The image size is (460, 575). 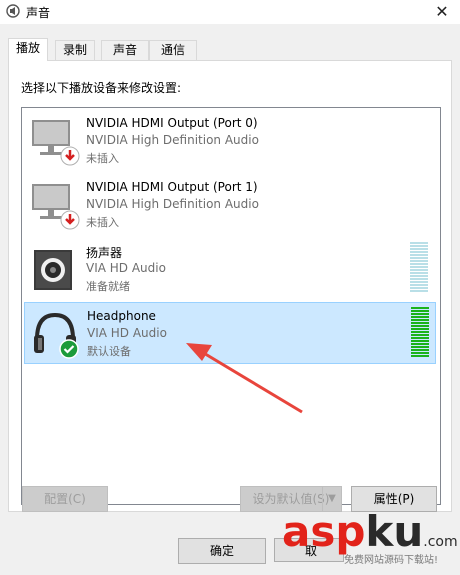 What do you see at coordinates (172, 123) in the screenshot?
I see `device-name: NVIDIA HDMI Output (Port 0)` at bounding box center [172, 123].